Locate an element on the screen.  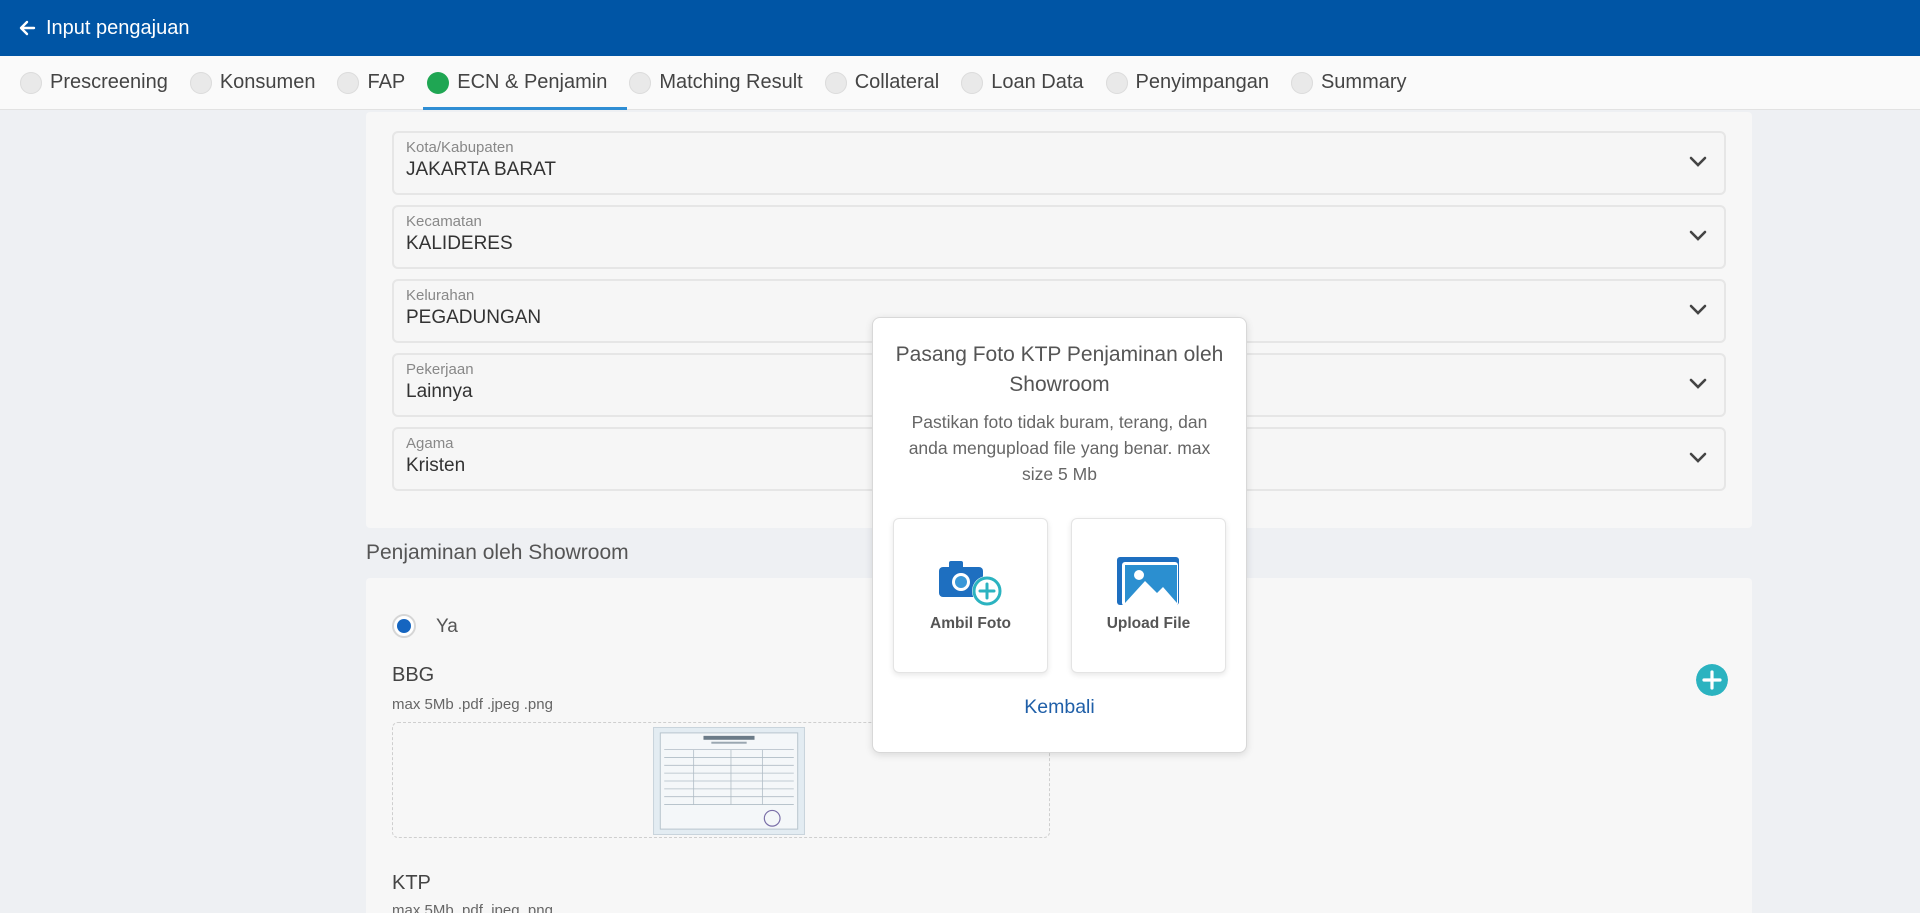
upload-file-label: Upload File is located at coordinates (1148, 623).